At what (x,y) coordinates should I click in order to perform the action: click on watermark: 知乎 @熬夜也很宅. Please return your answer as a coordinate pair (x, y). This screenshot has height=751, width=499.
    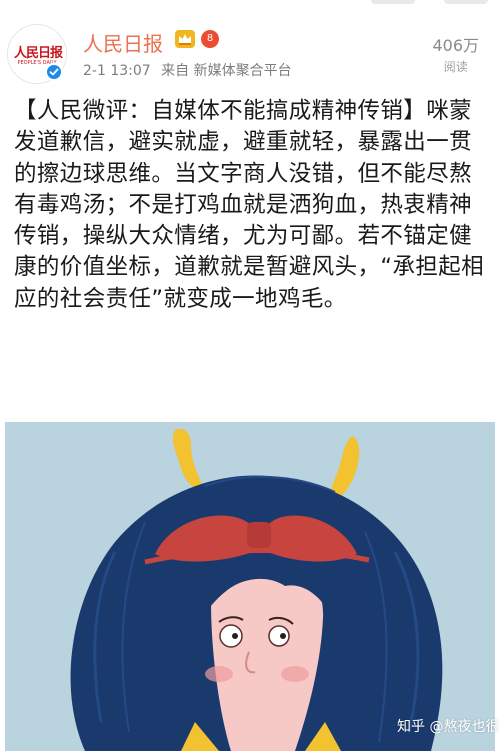
    Looking at the image, I should click on (448, 727).